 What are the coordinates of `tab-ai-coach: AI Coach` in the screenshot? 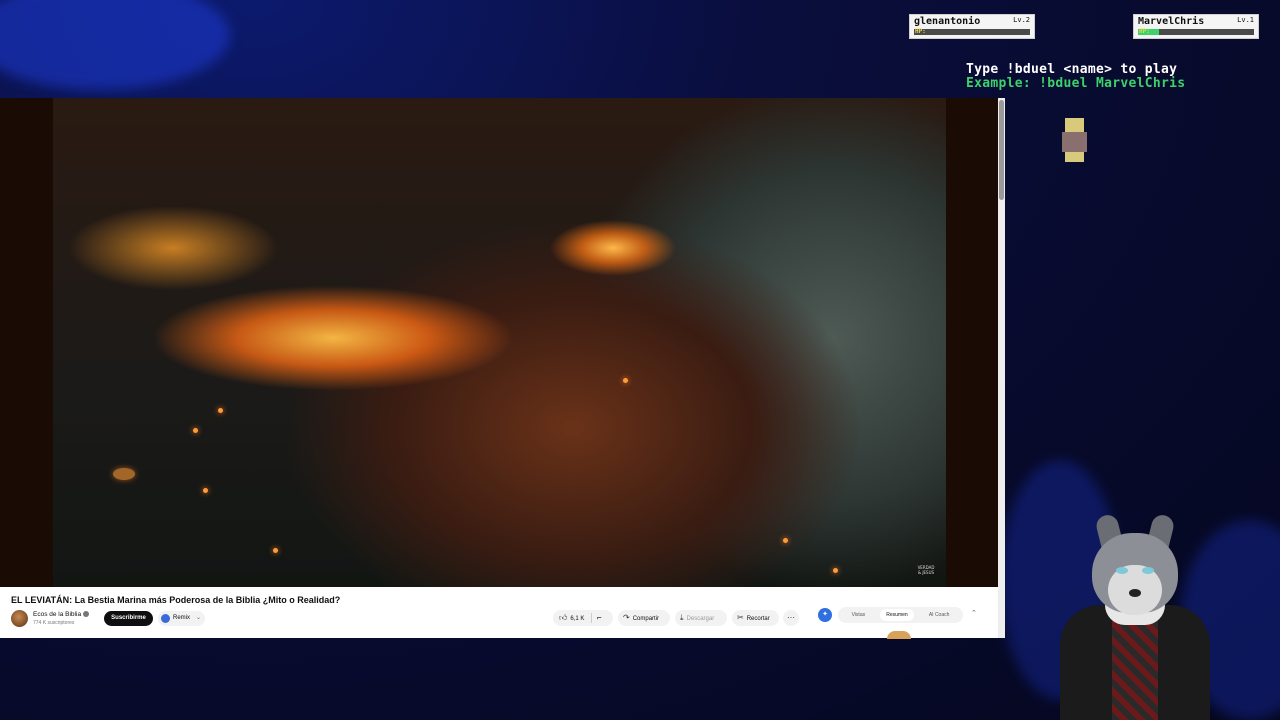 It's located at (939, 615).